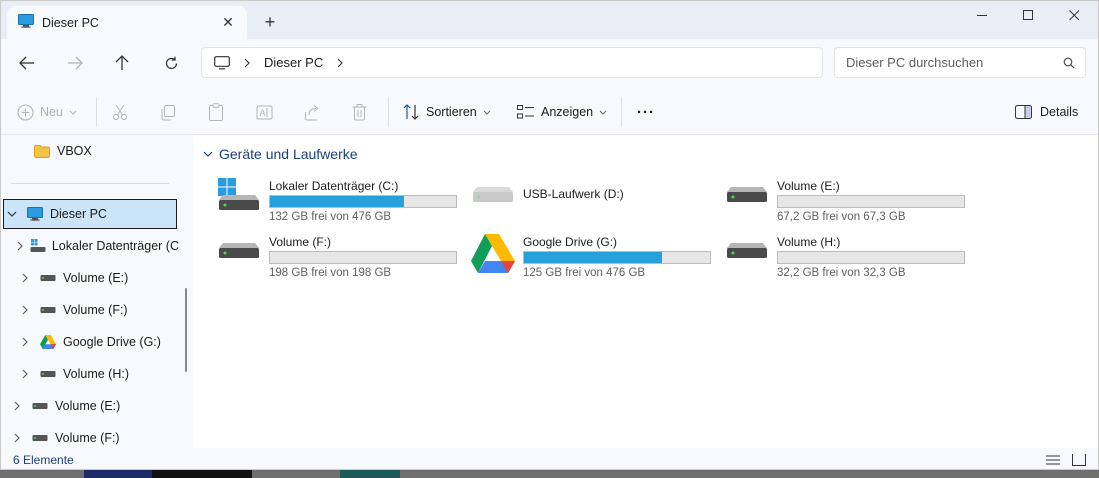  Describe the element at coordinates (90, 214) in the screenshot. I see `nav-item-dieser-pc: Dieser PC` at that location.